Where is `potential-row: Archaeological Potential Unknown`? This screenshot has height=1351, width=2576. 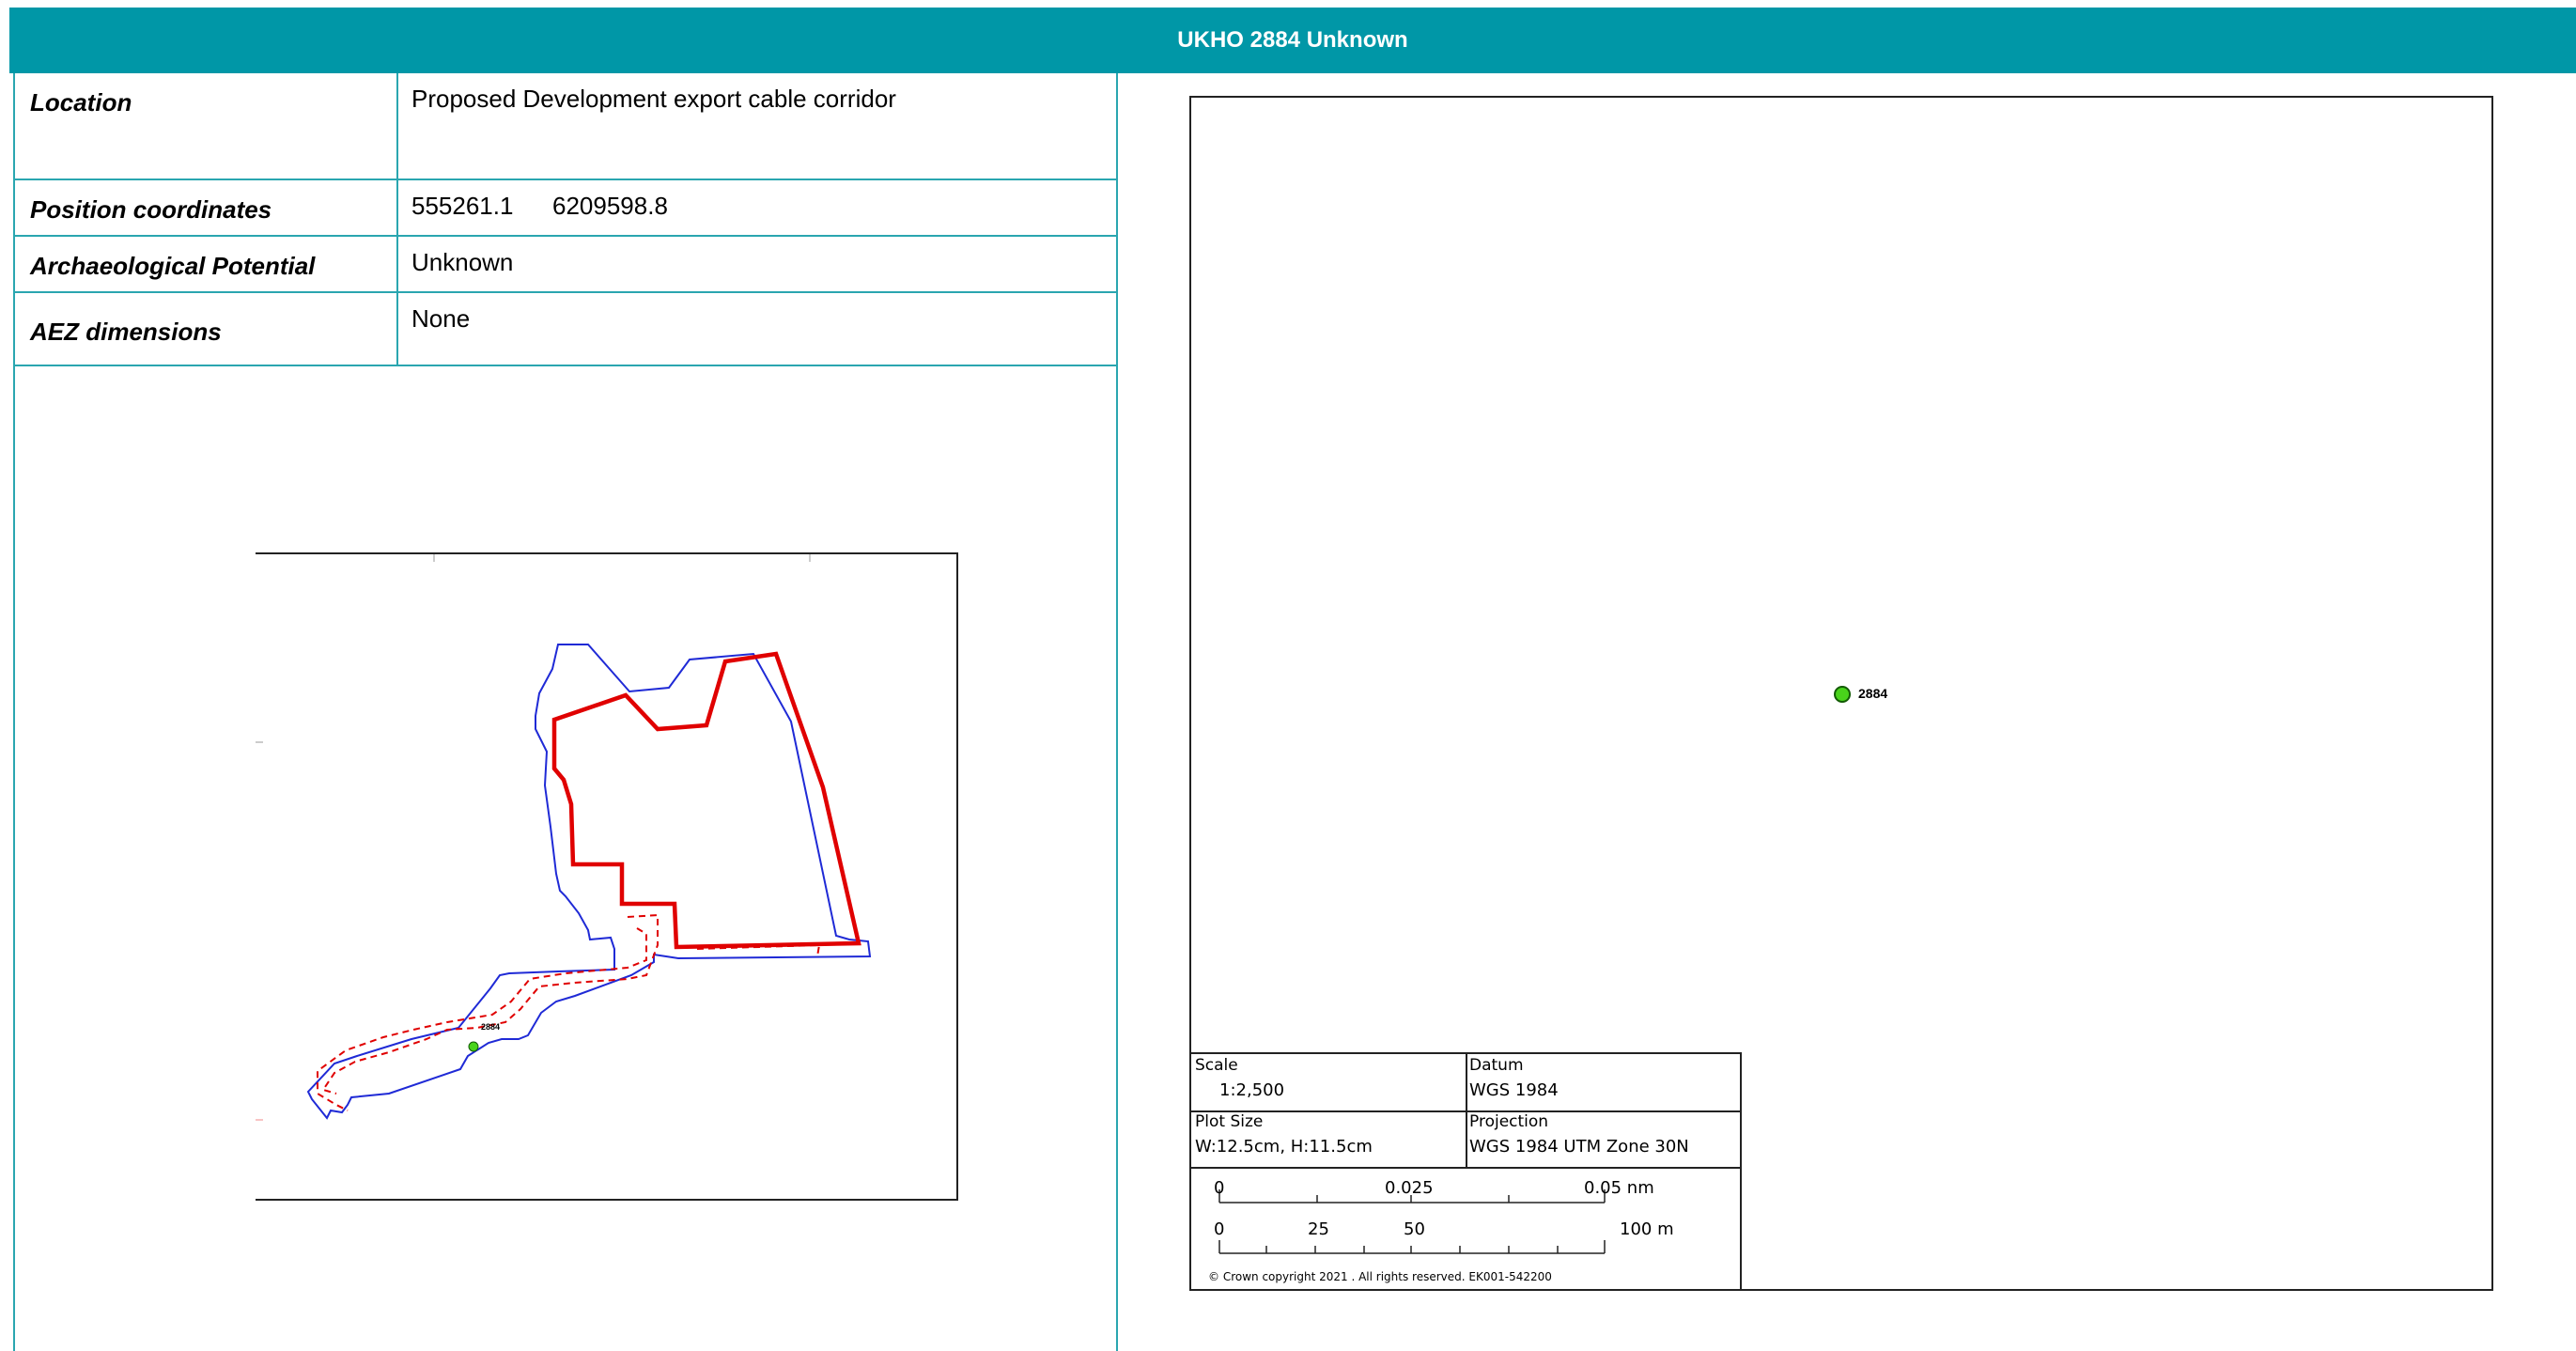 potential-row: Archaeological Potential Unknown is located at coordinates (565, 265).